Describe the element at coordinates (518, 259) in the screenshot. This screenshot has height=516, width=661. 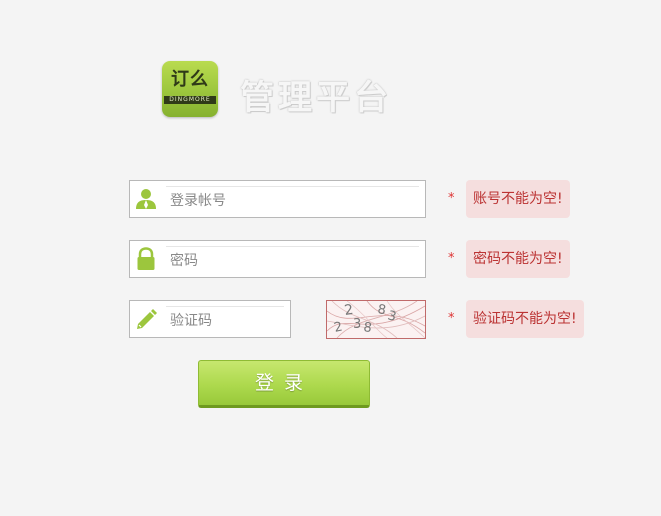
I see `password-error-message: 密码不能为空!` at that location.